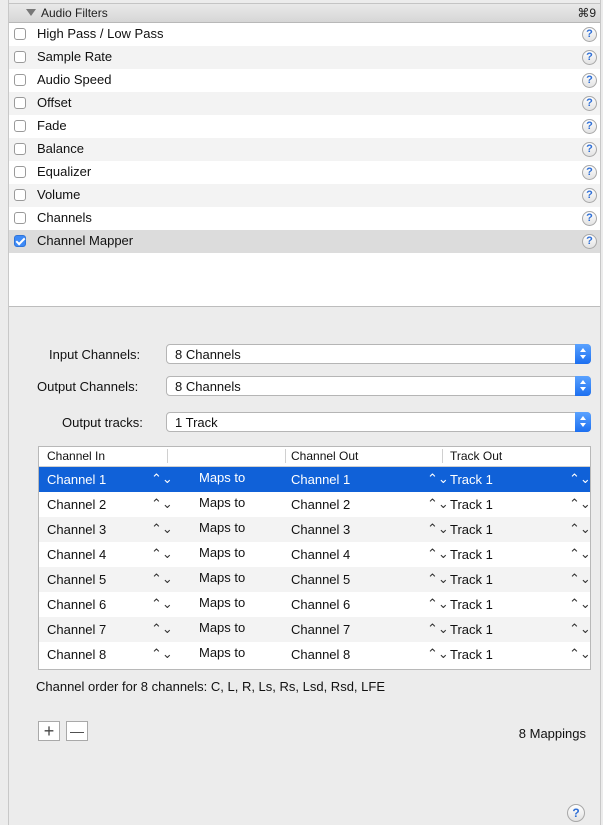  Describe the element at coordinates (320, 579) in the screenshot. I see `channel-out-cell: Channel 5` at that location.